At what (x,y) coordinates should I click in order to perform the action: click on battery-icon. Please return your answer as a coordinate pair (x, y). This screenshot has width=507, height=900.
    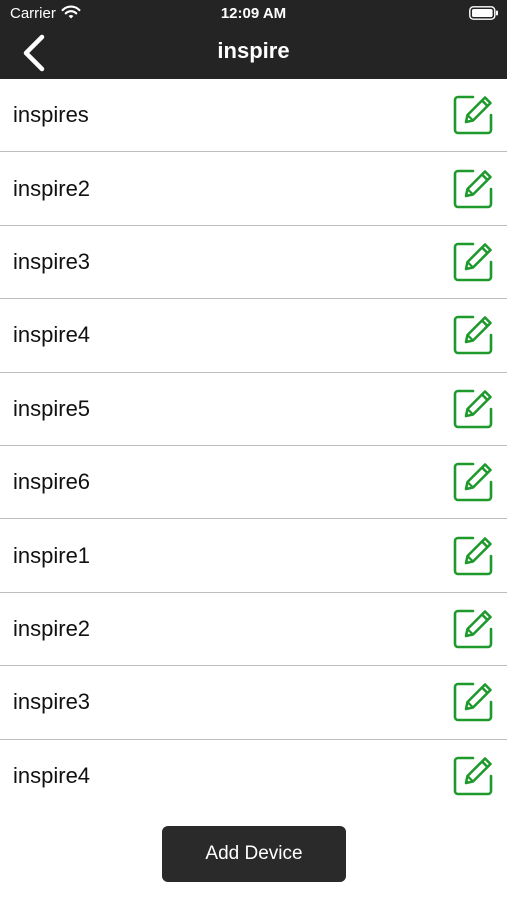
    Looking at the image, I should click on (483, 13).